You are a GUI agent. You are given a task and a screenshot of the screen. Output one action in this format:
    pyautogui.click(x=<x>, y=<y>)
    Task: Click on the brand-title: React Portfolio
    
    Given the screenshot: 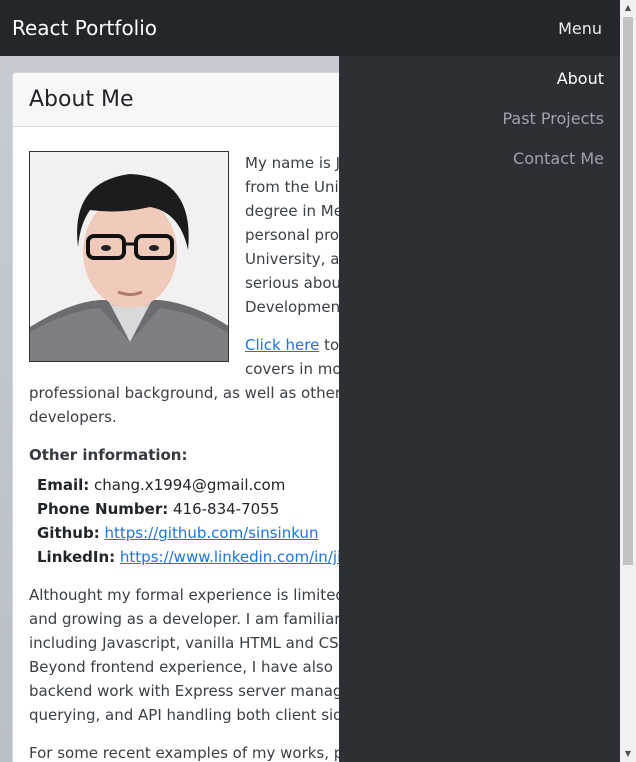 What is the action you would take?
    pyautogui.click(x=84, y=28)
    